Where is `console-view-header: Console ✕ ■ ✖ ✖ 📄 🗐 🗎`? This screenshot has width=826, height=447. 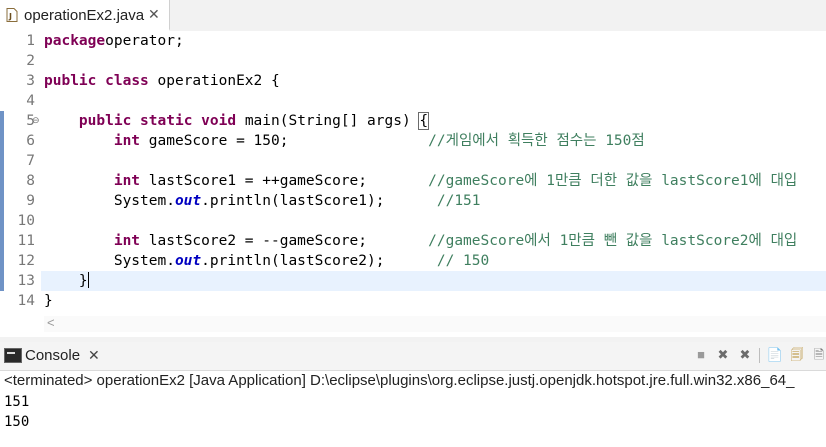 console-view-header: Console ✕ ■ ✖ ✖ 📄 🗐 🗎 is located at coordinates (413, 356).